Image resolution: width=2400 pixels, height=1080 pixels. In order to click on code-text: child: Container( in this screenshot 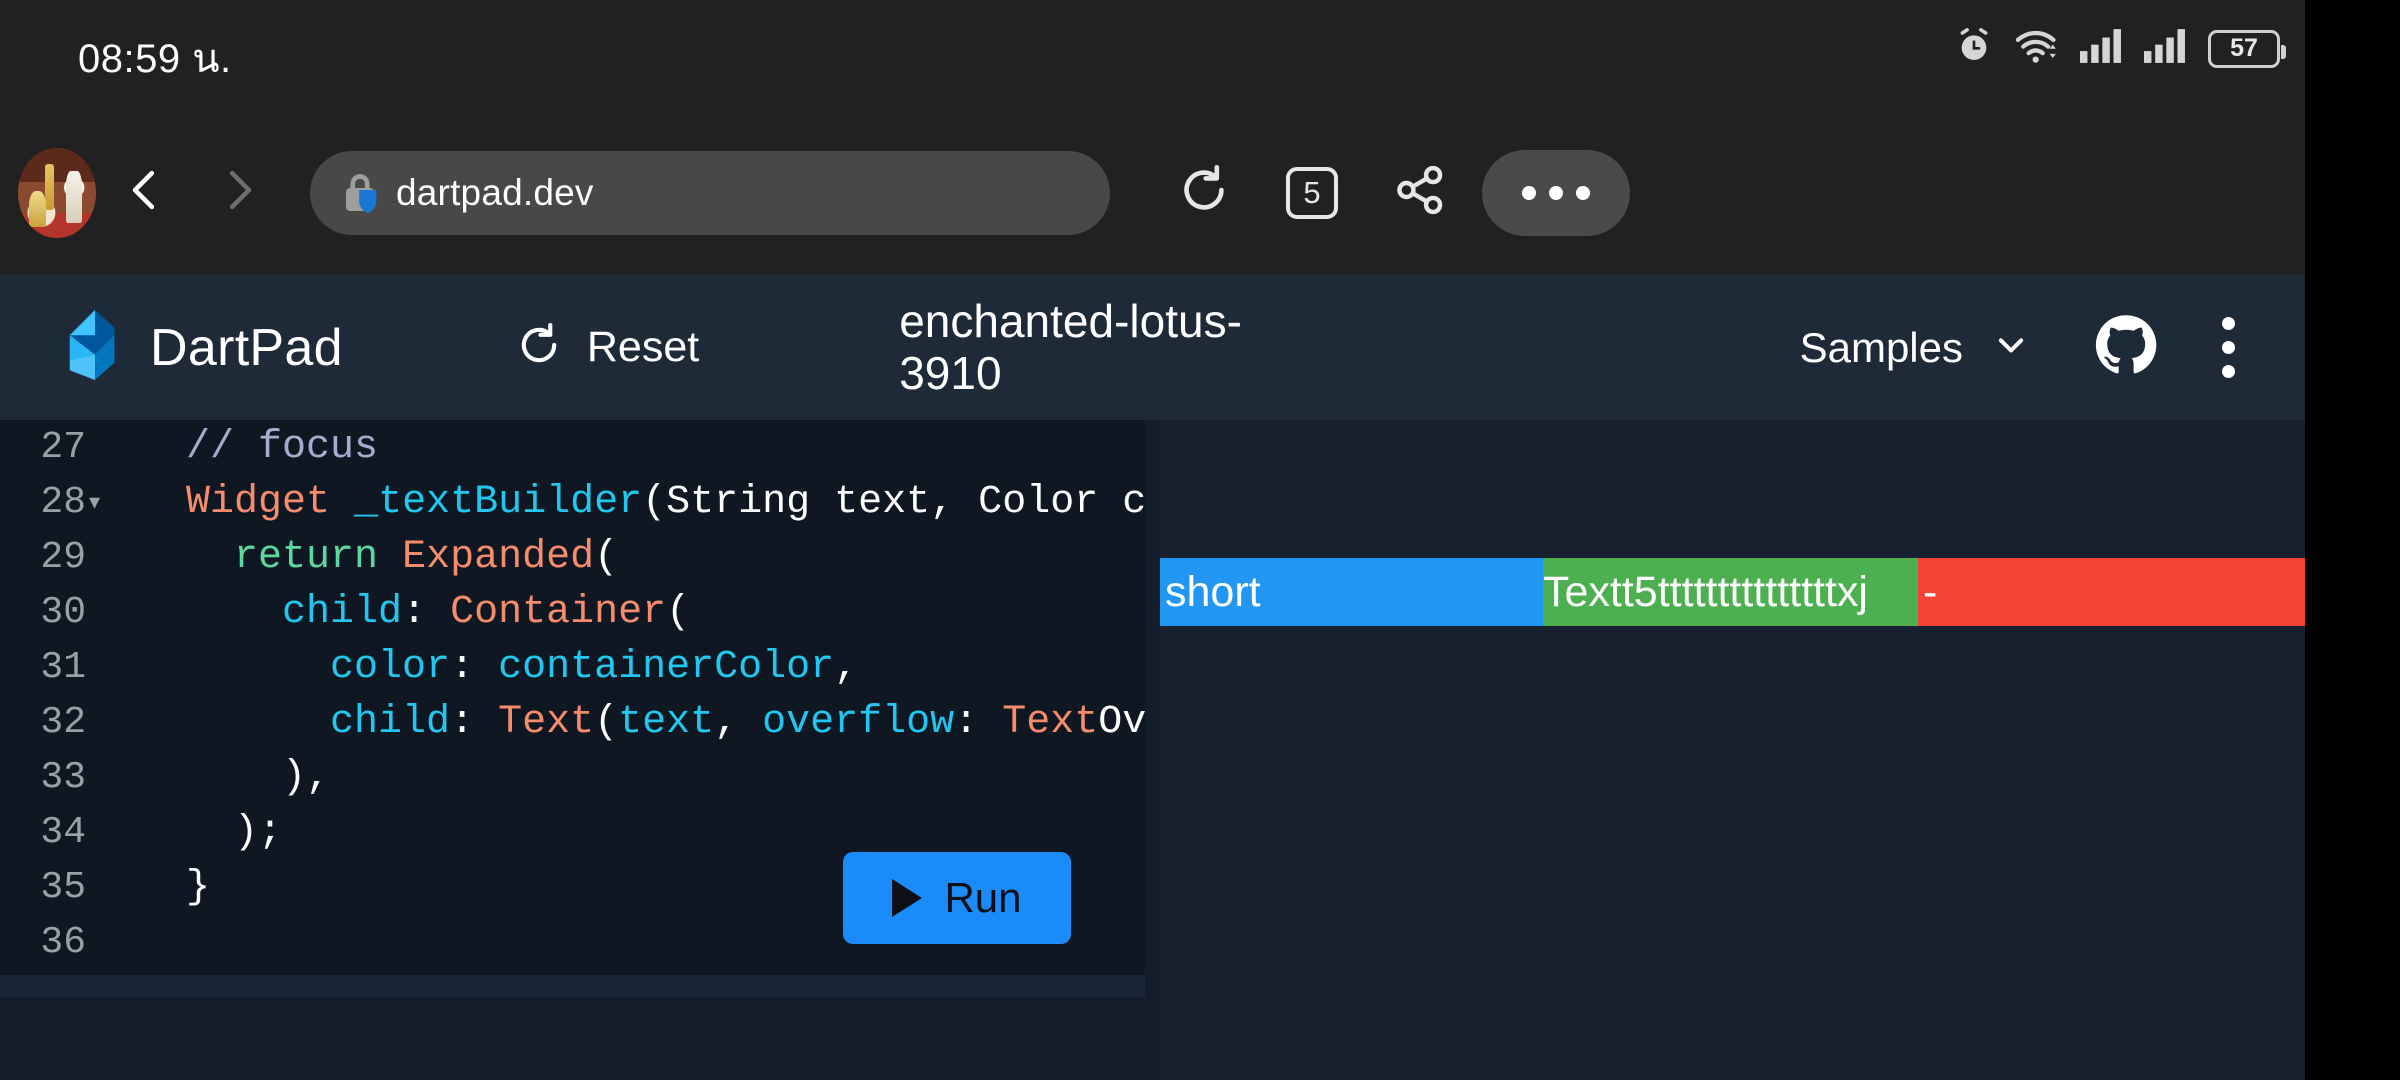, I will do `click(400, 612)`.